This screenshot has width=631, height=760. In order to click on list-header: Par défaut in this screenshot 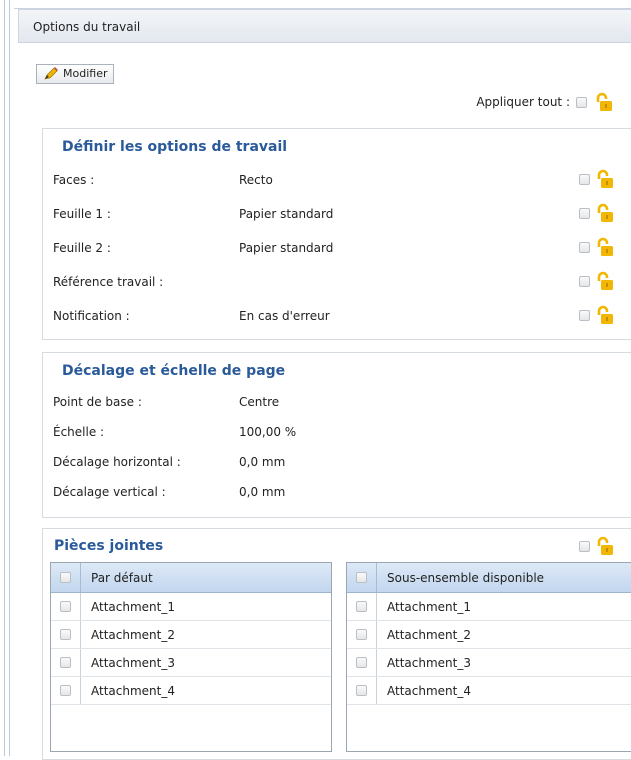, I will do `click(191, 578)`.